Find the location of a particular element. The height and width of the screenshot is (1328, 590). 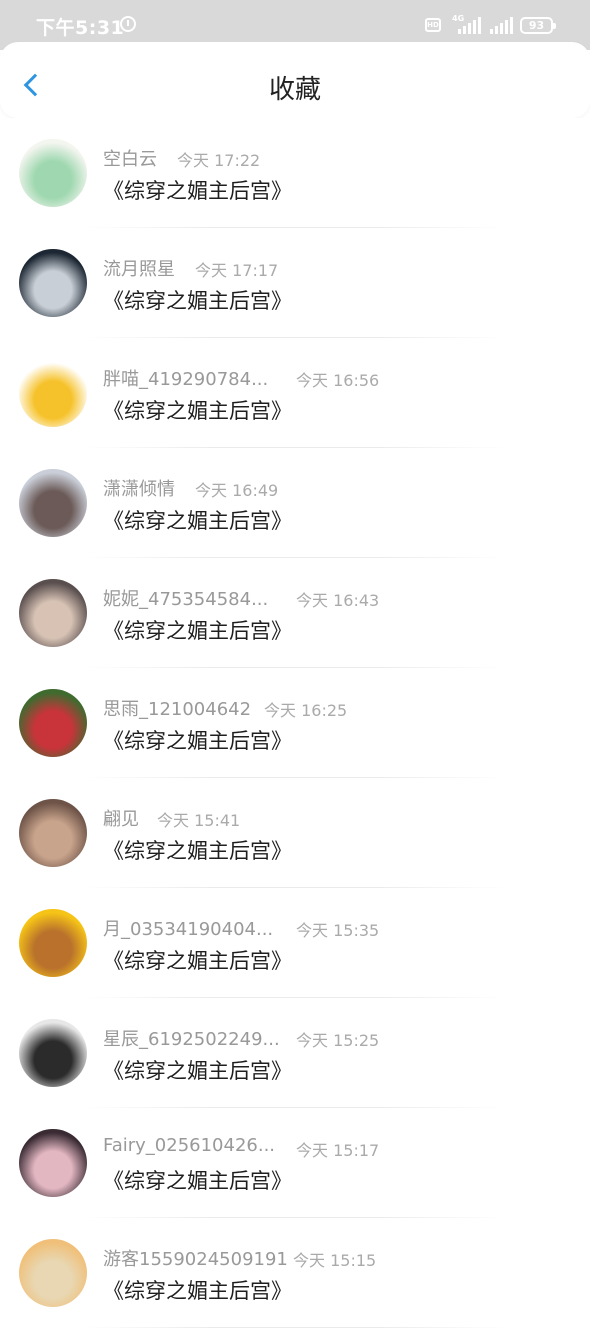

list-item: 思雨_121004642 今天 16:25 《综穿之媚主后宫》 is located at coordinates (295, 723).